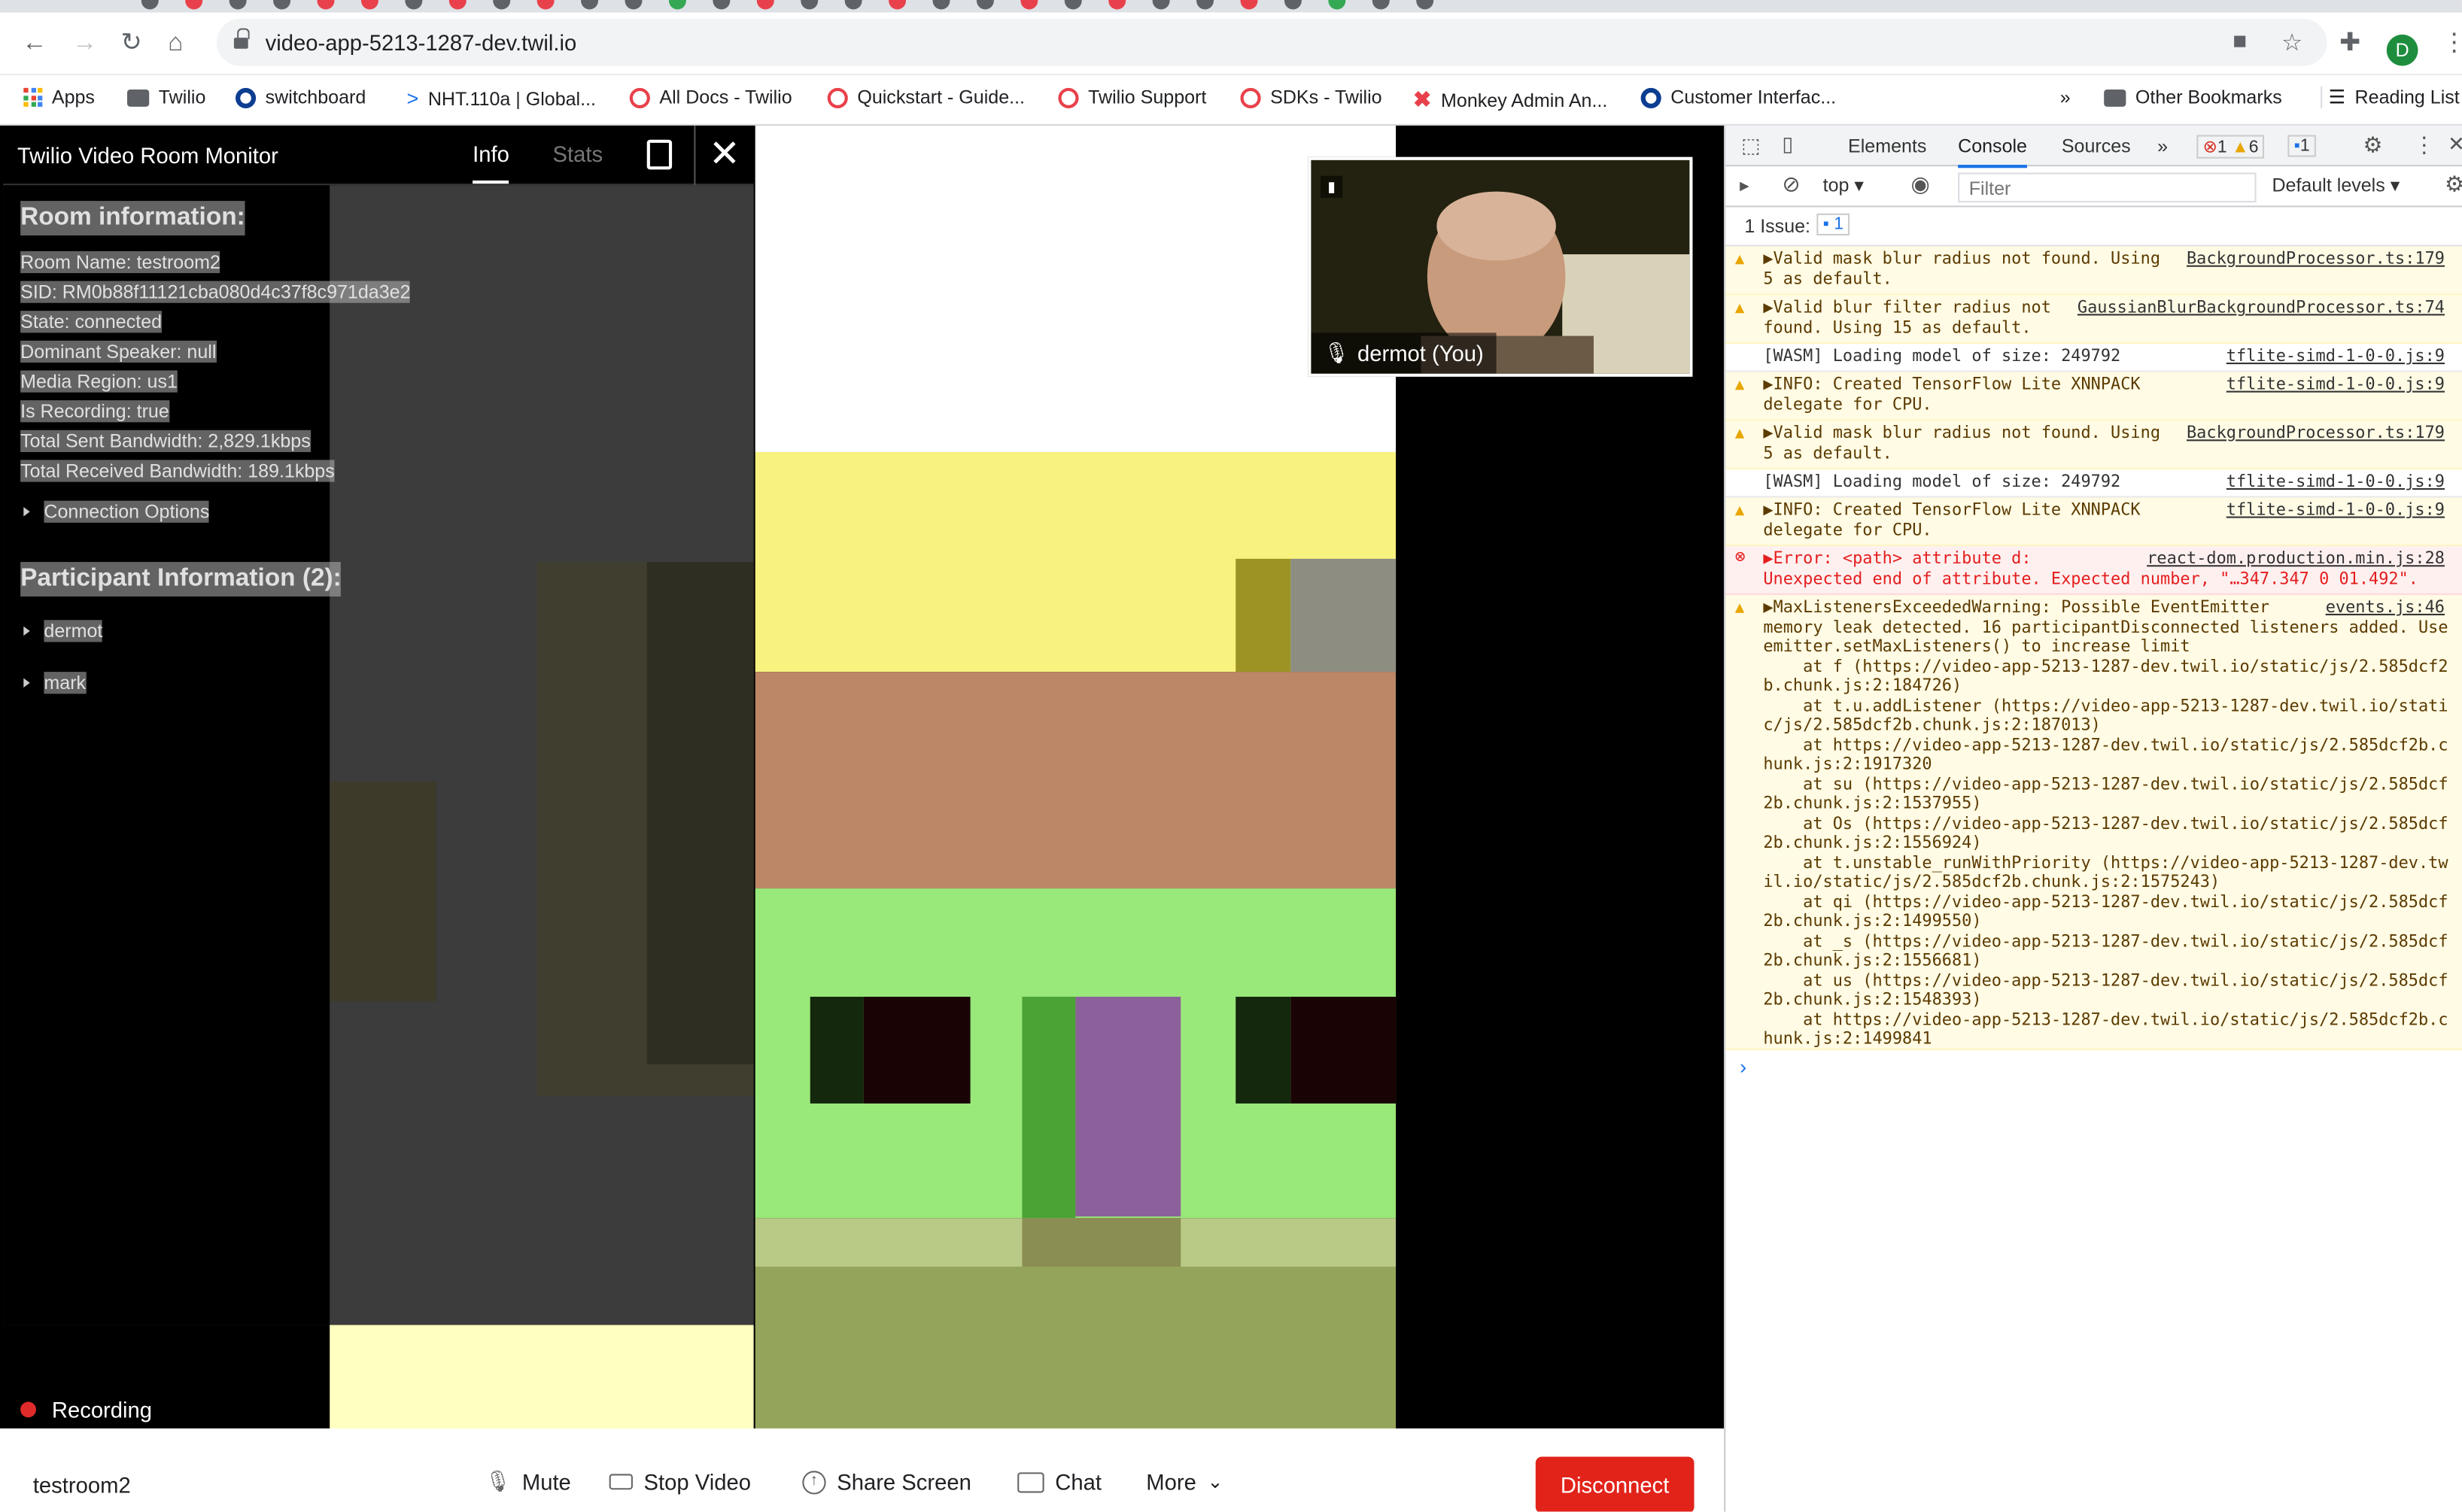 This screenshot has width=2462, height=1512. Describe the element at coordinates (1744, 185) in the screenshot. I see `sidebar-toggle-icon: ▸` at that location.